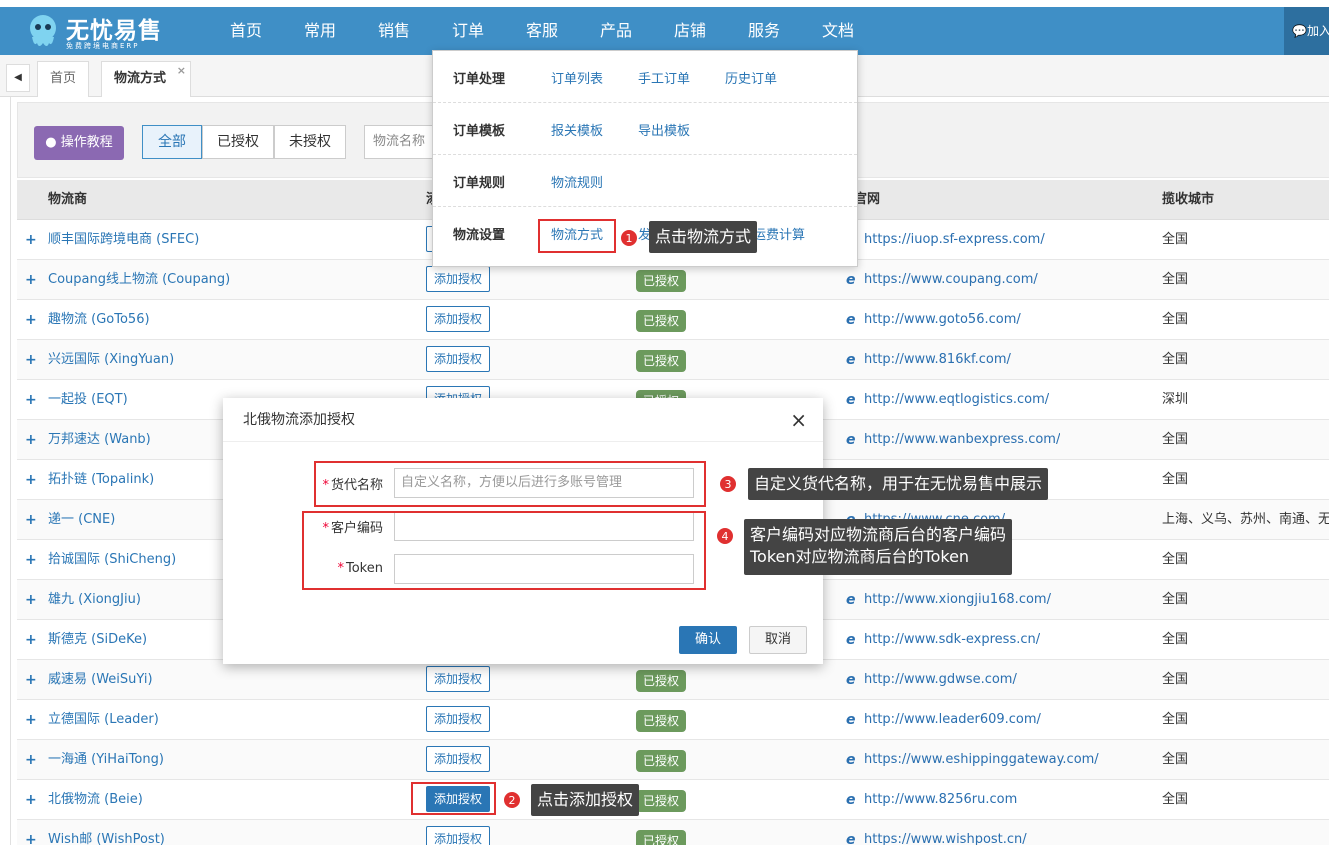  Describe the element at coordinates (798, 420) in the screenshot. I see `close-icon: ×` at that location.